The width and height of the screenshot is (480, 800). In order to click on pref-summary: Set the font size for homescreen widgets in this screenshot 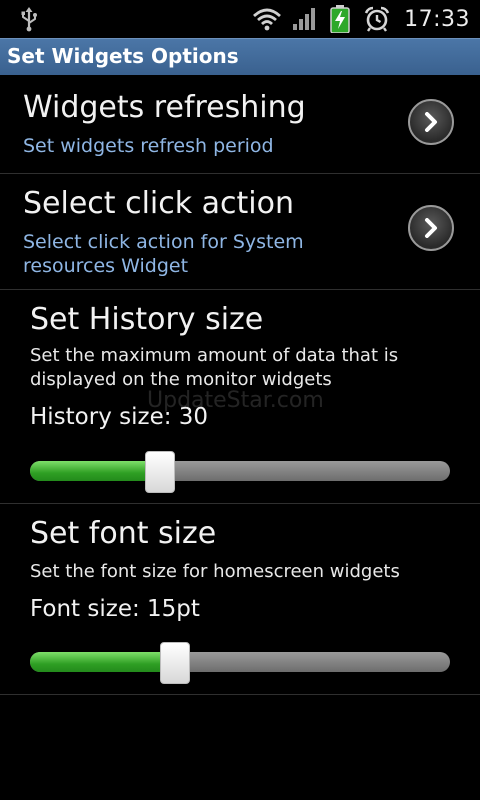, I will do `click(215, 571)`.